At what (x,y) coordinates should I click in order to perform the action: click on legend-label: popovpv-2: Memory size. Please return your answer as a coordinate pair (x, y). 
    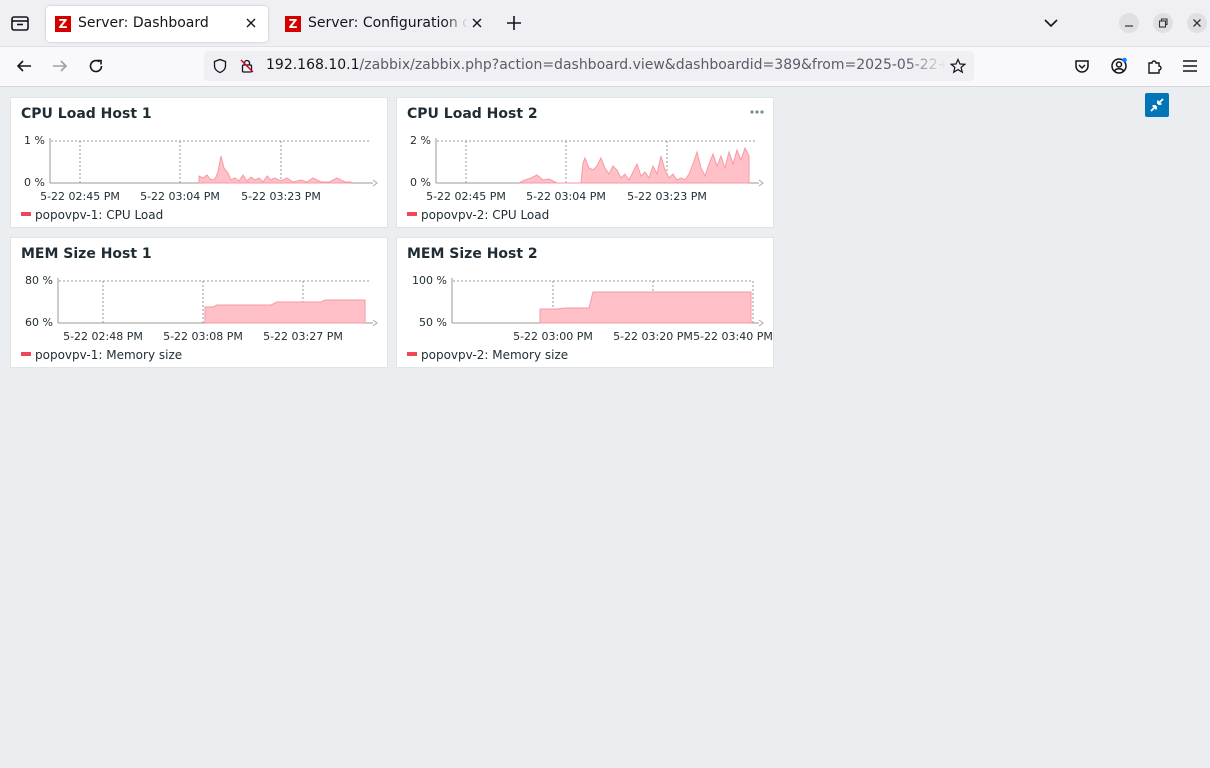
    Looking at the image, I should click on (495, 355).